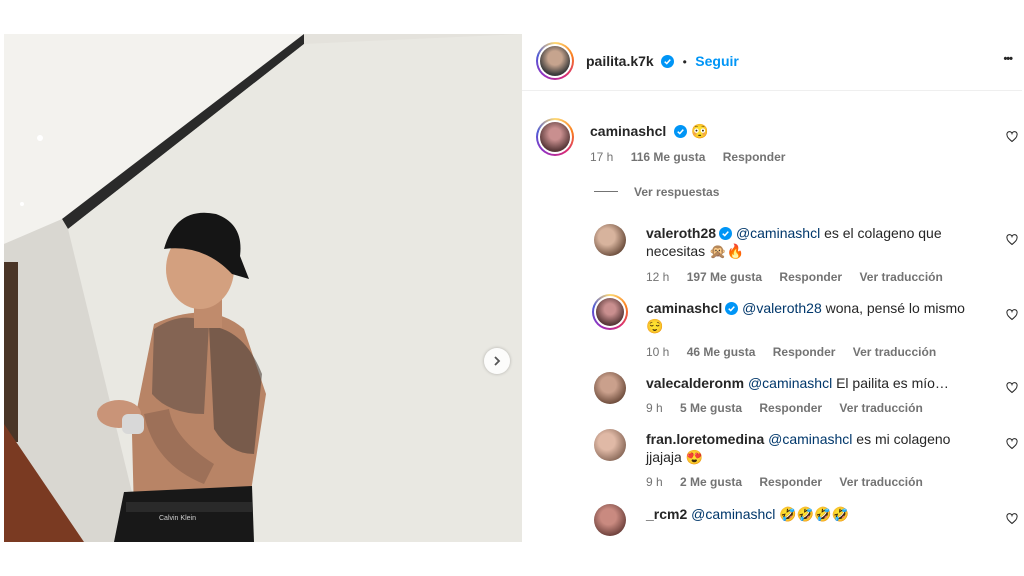 The height and width of the screenshot is (576, 1024). Describe the element at coordinates (177, 518) in the screenshot. I see `waistband-text: Calvin Klein` at that location.